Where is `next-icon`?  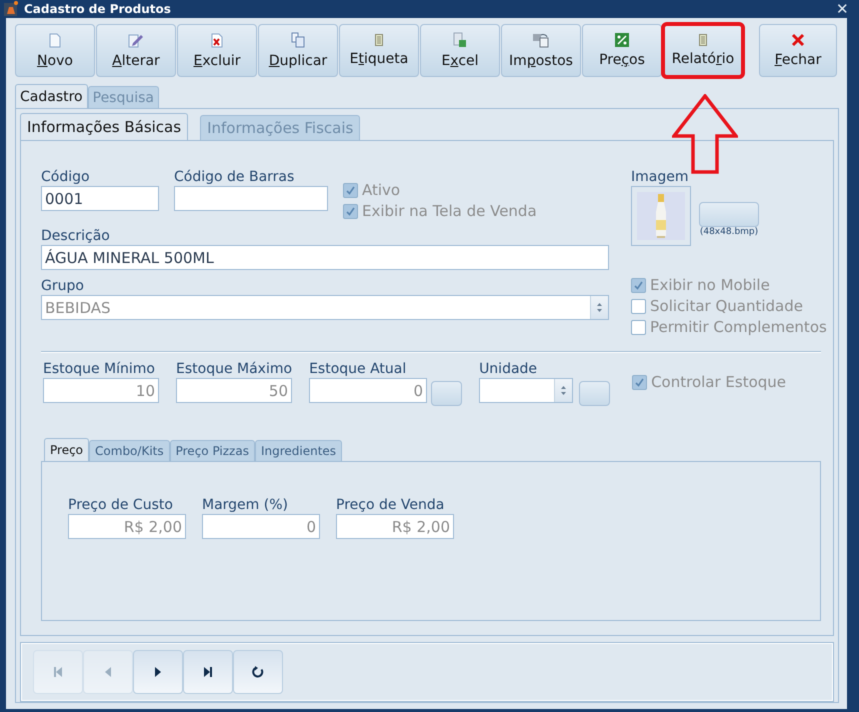 next-icon is located at coordinates (158, 672).